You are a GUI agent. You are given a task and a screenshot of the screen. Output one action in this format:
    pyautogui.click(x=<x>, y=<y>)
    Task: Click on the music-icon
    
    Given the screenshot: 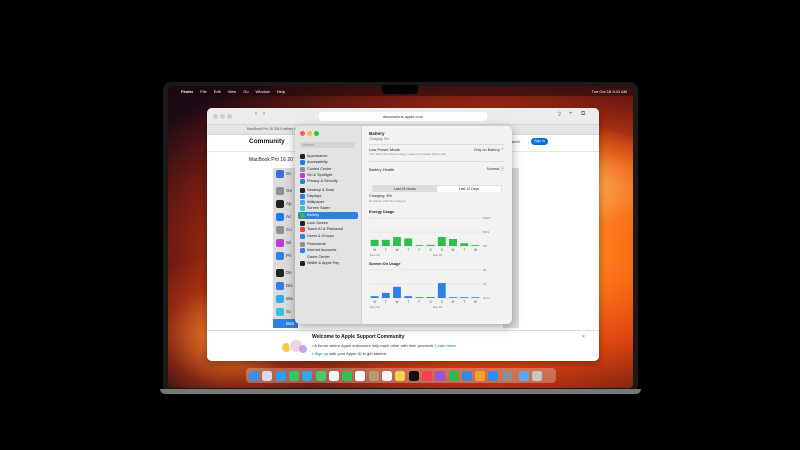 What is the action you would take?
    pyautogui.click(x=426, y=375)
    